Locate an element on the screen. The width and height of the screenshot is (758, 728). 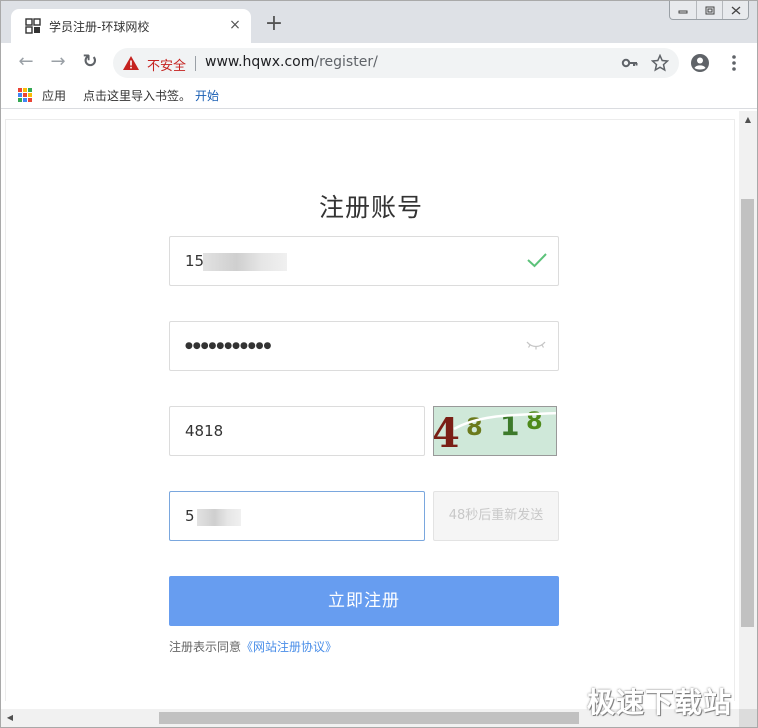
eye-closed-icon is located at coordinates (536, 345).